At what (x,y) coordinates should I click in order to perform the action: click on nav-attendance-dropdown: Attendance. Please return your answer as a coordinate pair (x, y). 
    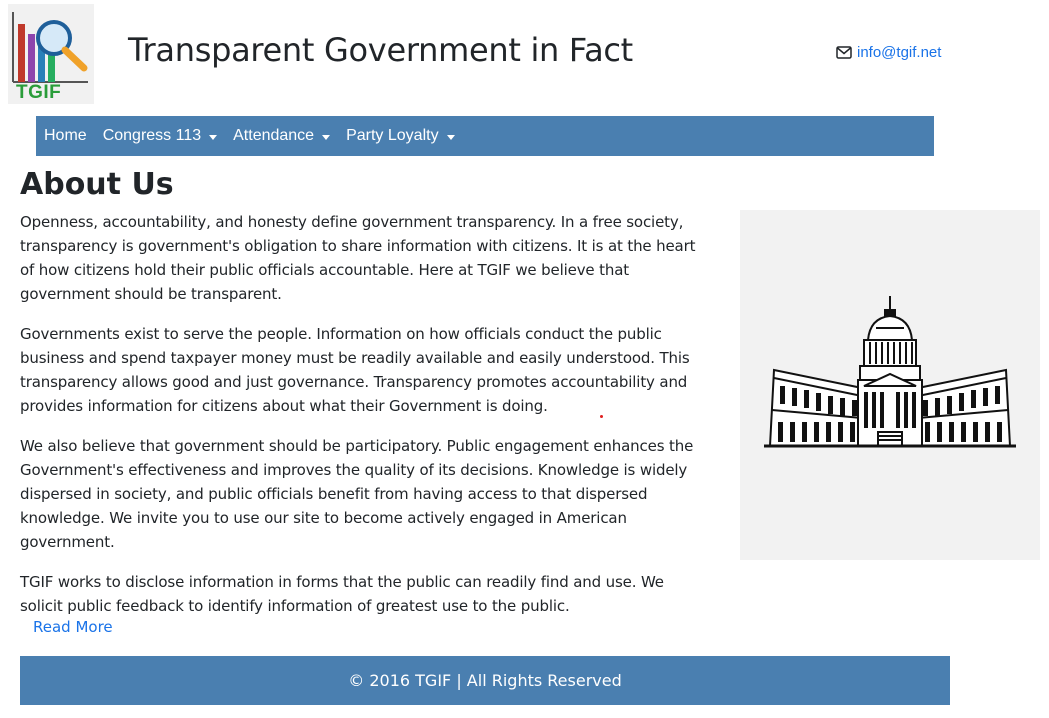
    Looking at the image, I should click on (281, 136).